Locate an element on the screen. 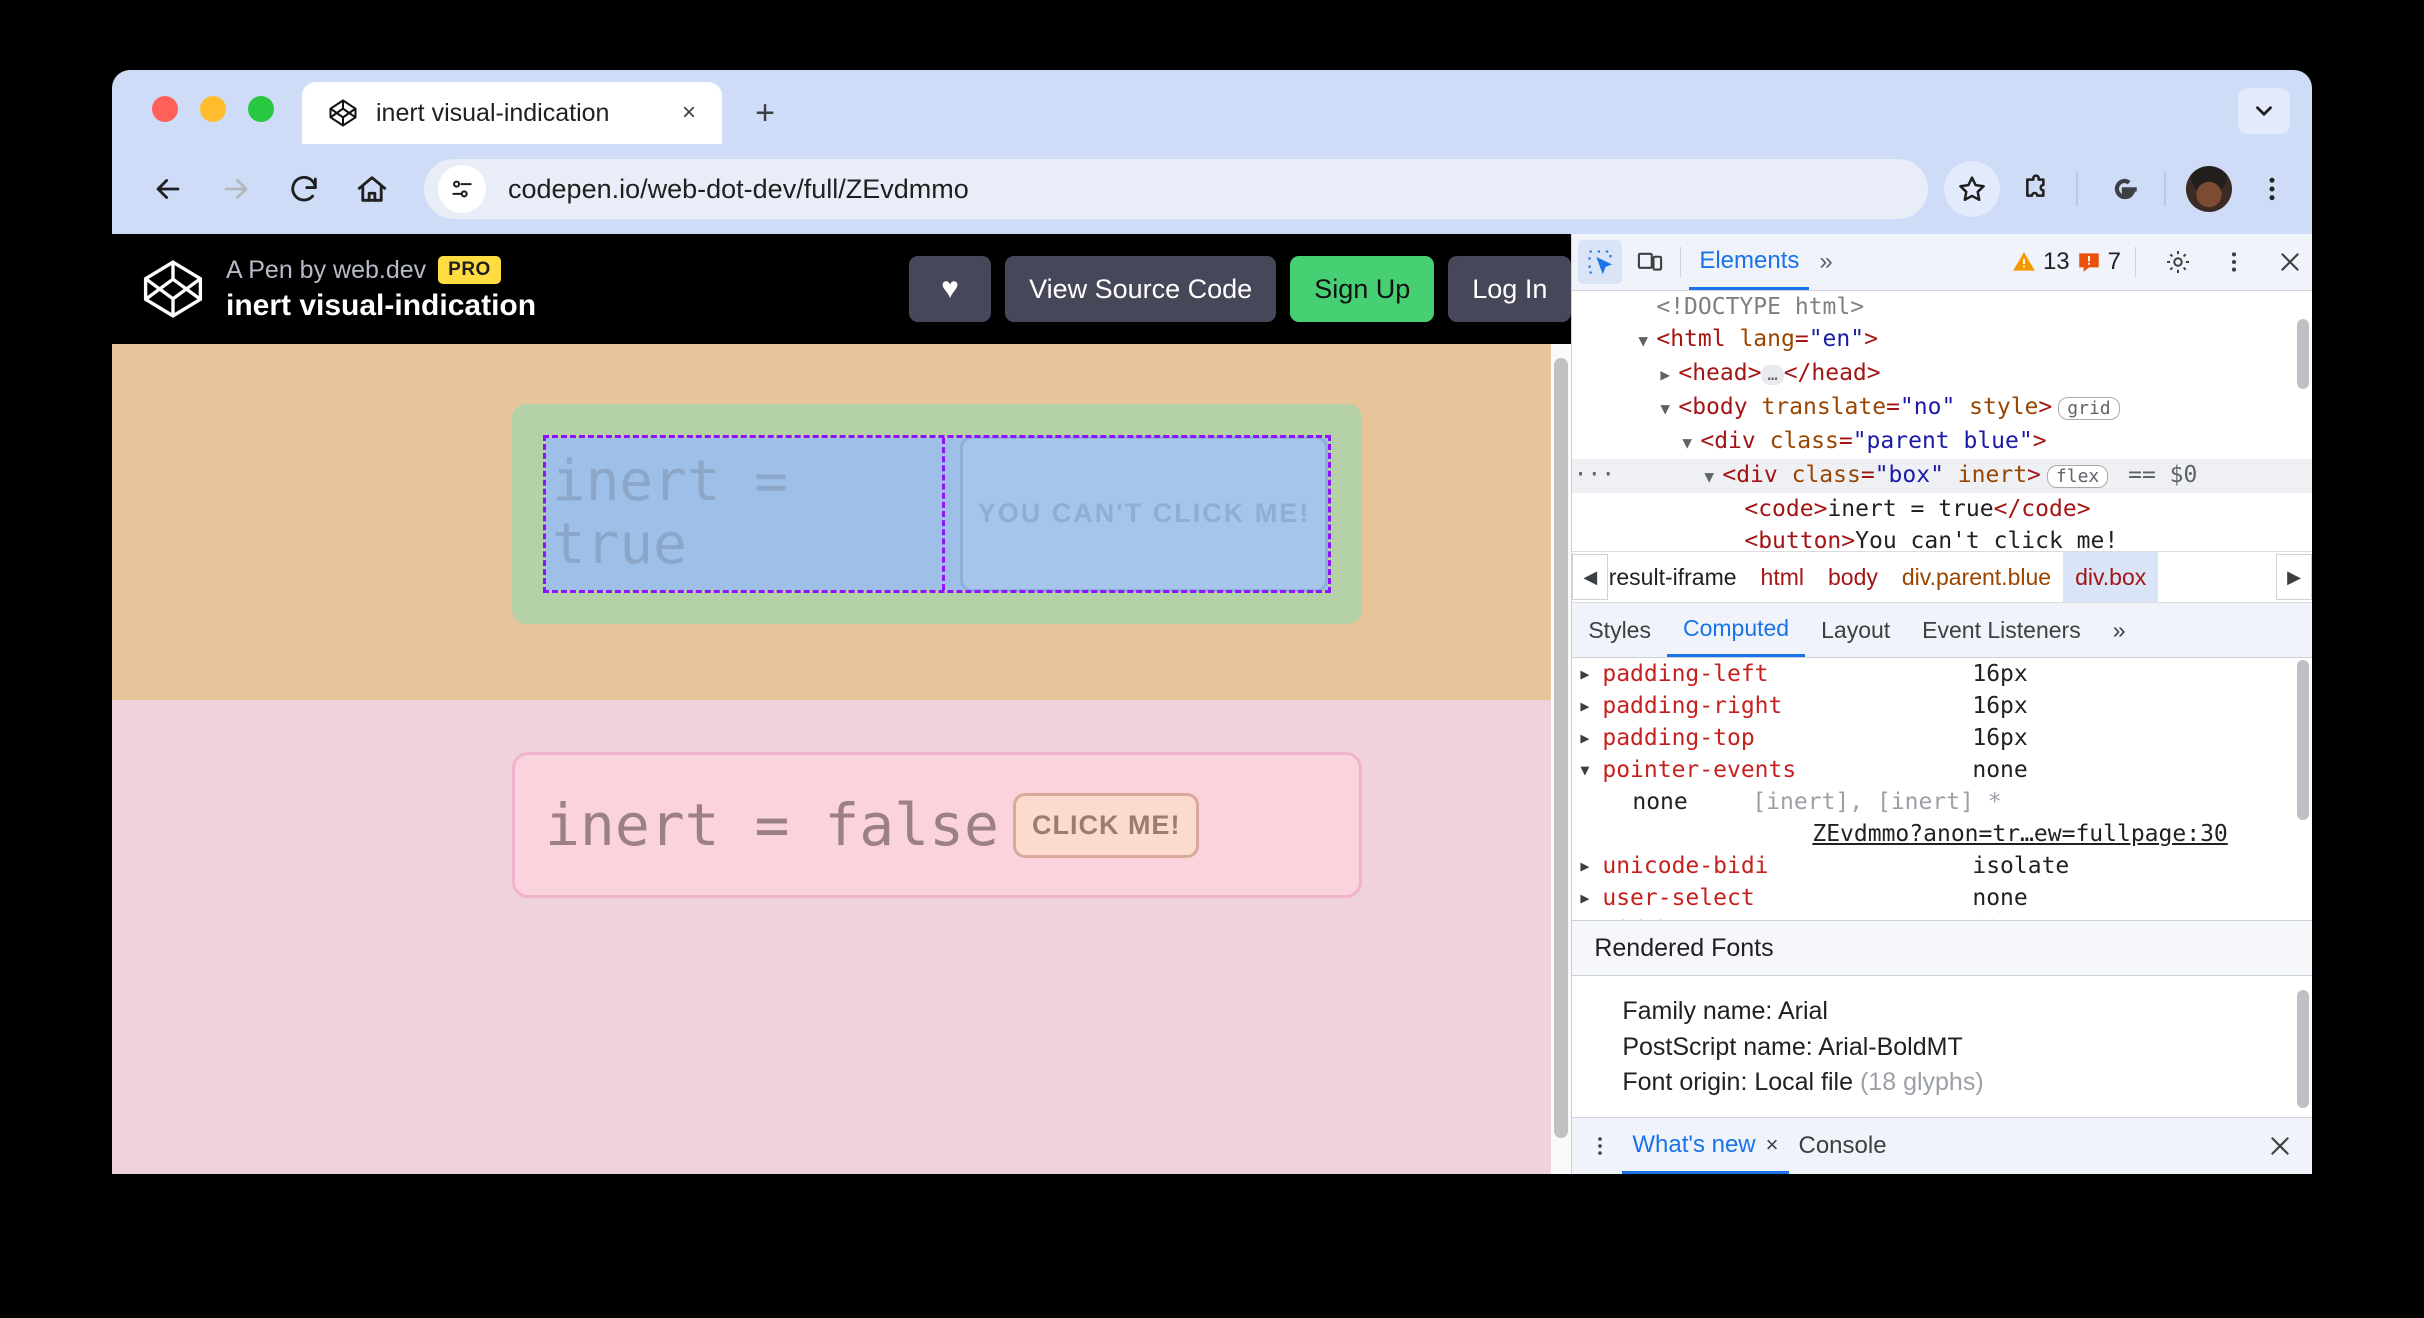 Image resolution: width=2424 pixels, height=1318 pixels. tab-strip: inert visual-indication × + is located at coordinates (1212, 107).